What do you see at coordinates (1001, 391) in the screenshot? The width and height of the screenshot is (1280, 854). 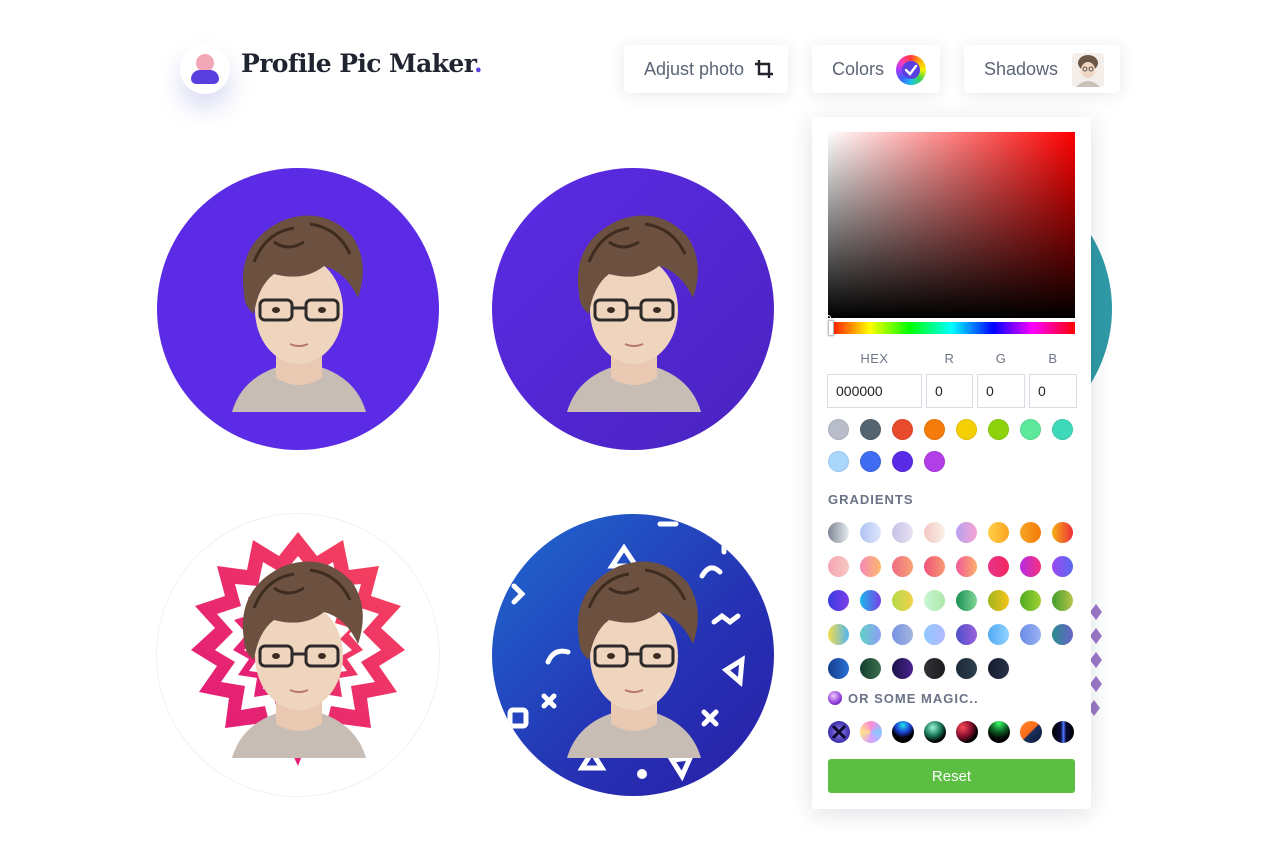 I see `g-input` at bounding box center [1001, 391].